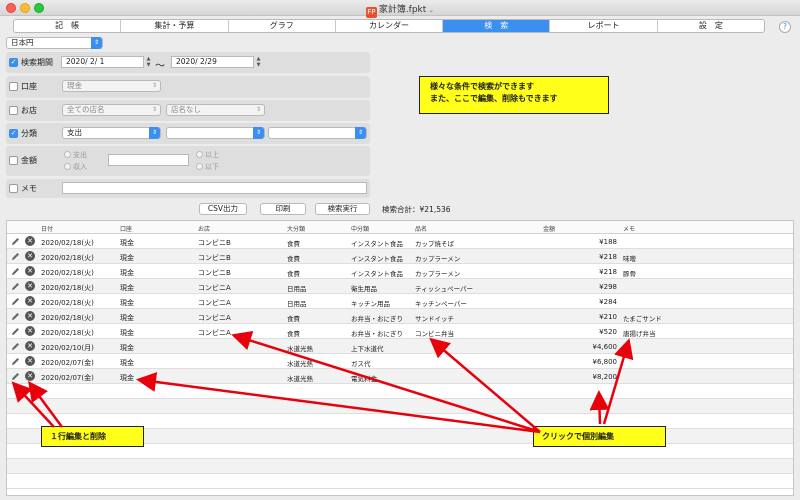 This screenshot has width=800, height=500. What do you see at coordinates (13, 86) in the screenshot?
I see `account-checkbox` at bounding box center [13, 86].